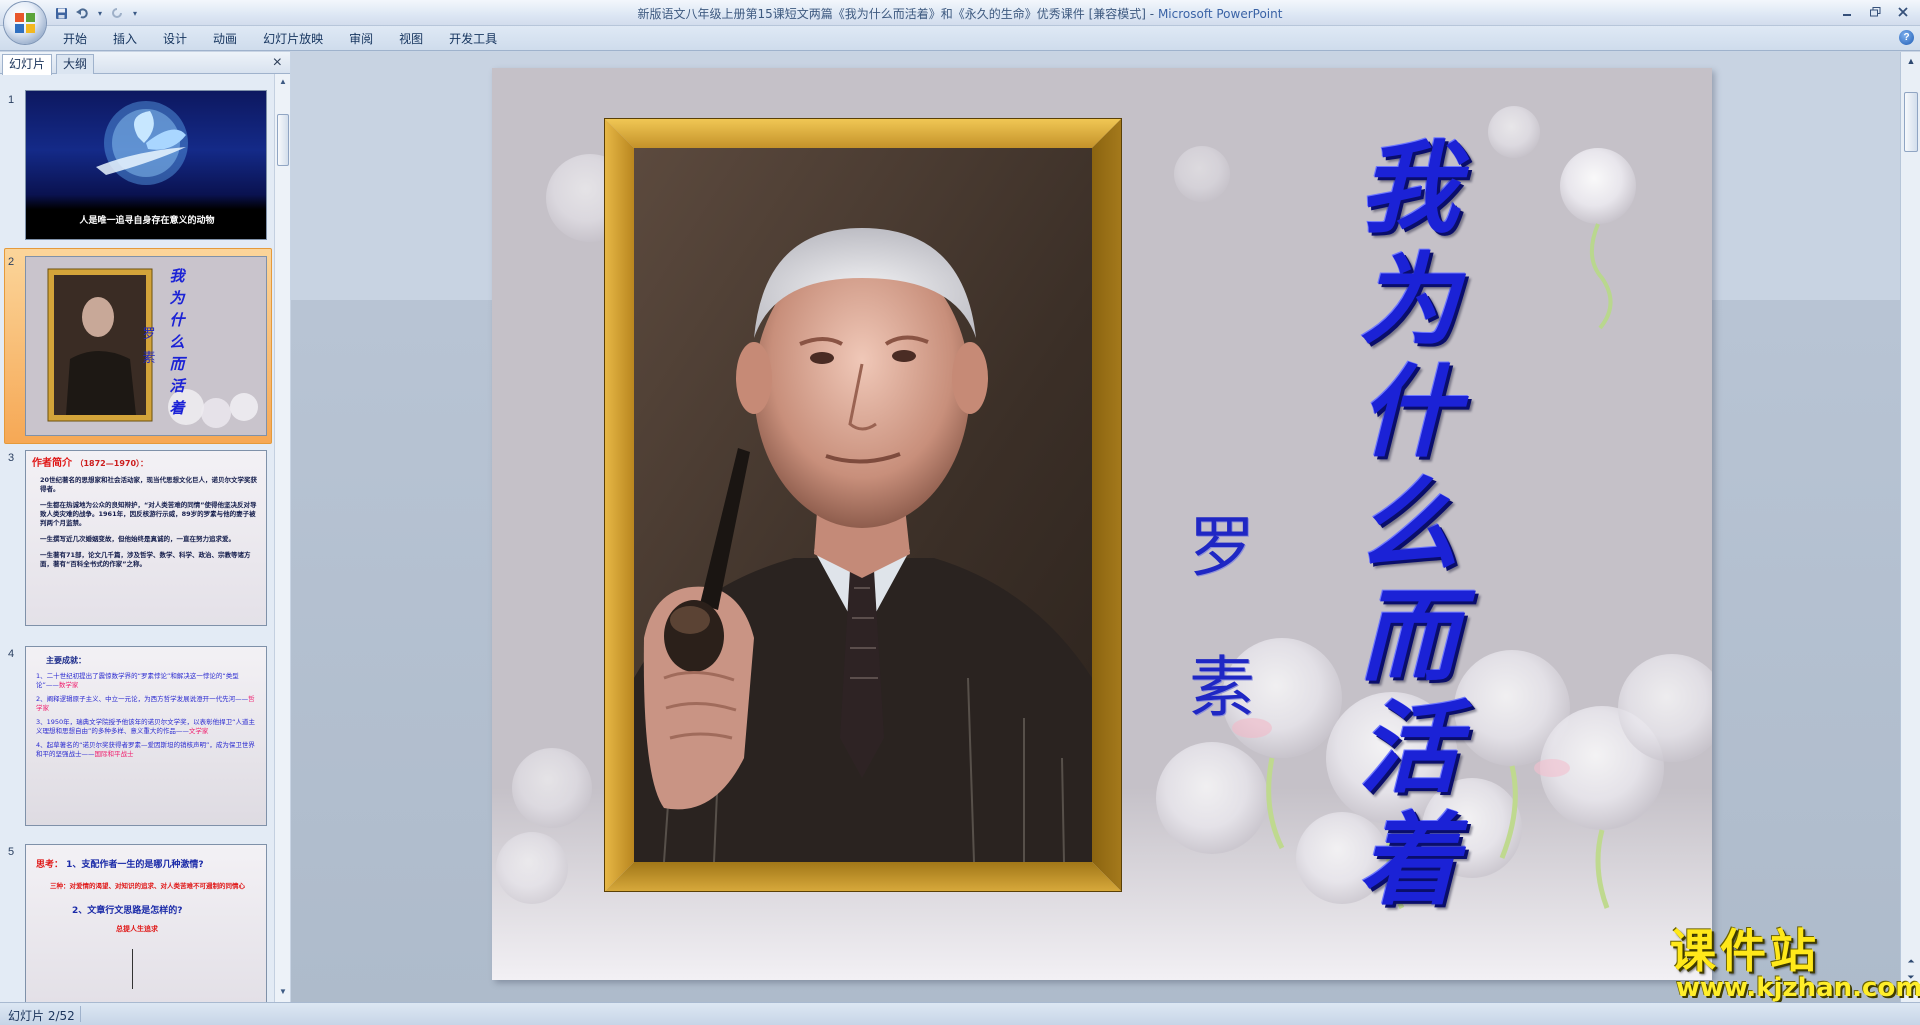 The width and height of the screenshot is (1920, 1025). What do you see at coordinates (75, 64) in the screenshot?
I see `tab-outline: 大纲` at bounding box center [75, 64].